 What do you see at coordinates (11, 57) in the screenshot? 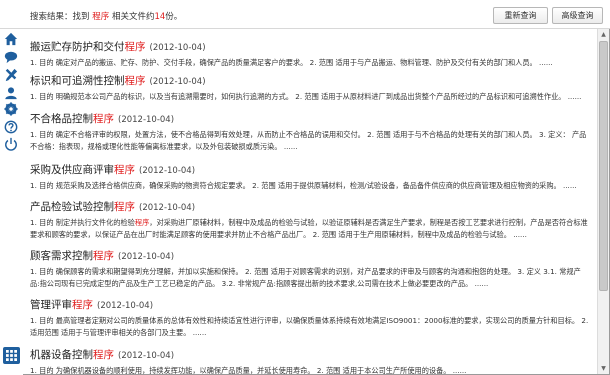
I see `chat-icon` at bounding box center [11, 57].